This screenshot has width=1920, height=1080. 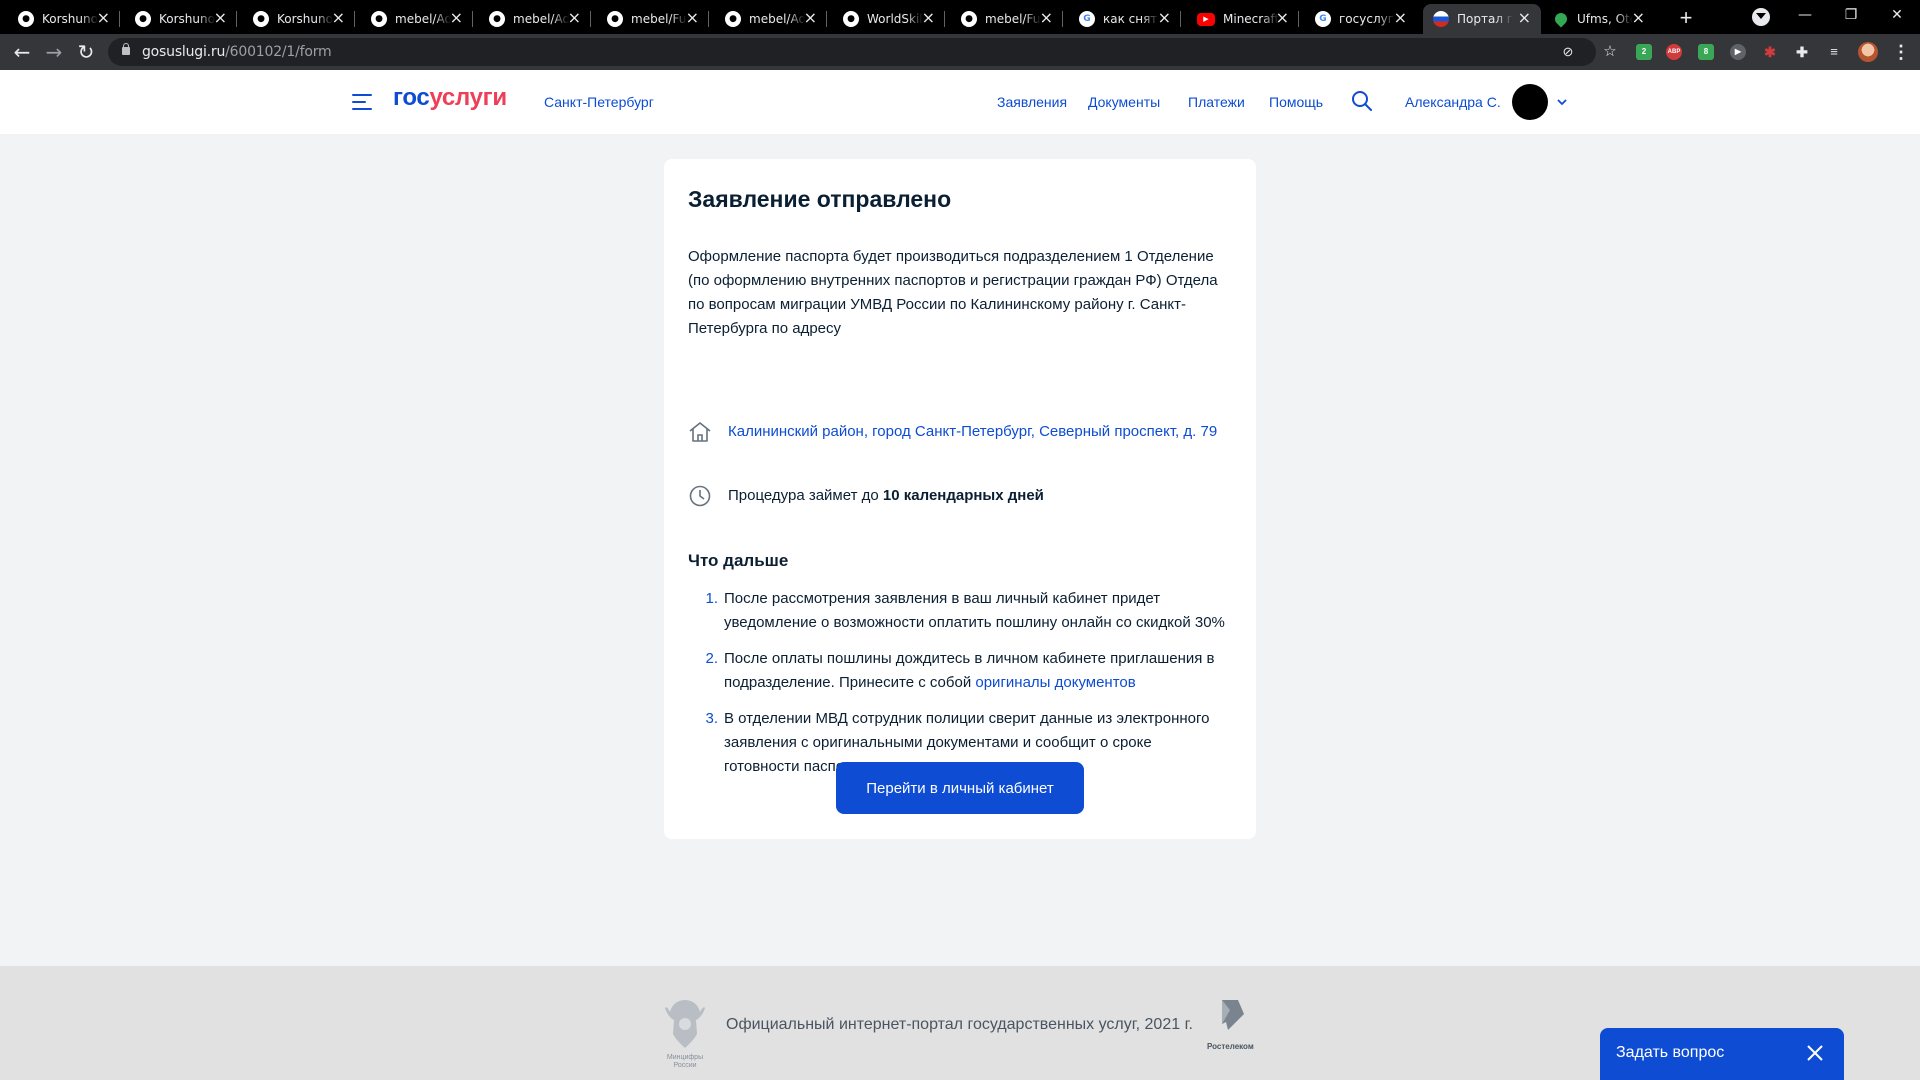 What do you see at coordinates (1125, 19) in the screenshot?
I see `browser-tab: G как снять ×` at bounding box center [1125, 19].